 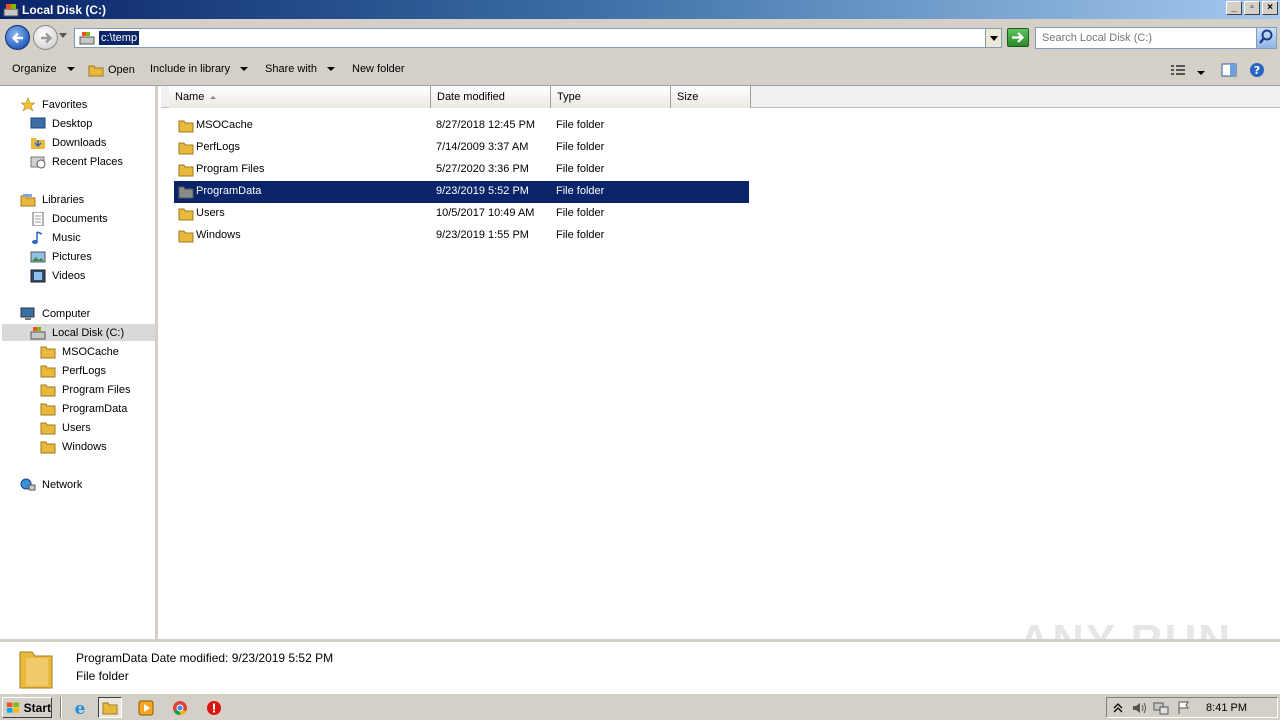 I want to click on new-folder-button: New folder, so click(x=378, y=69).